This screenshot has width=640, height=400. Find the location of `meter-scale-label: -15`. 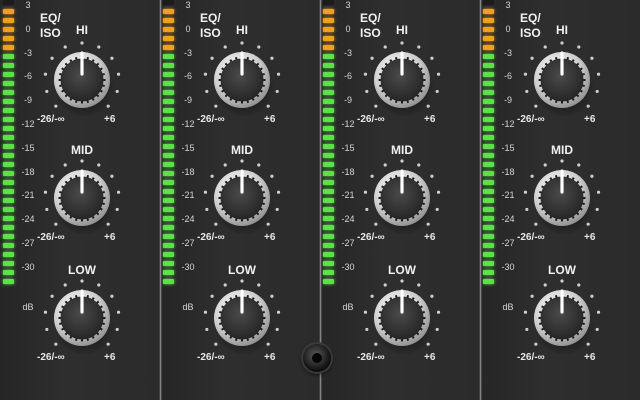

meter-scale-label: -15 is located at coordinates (28, 147).